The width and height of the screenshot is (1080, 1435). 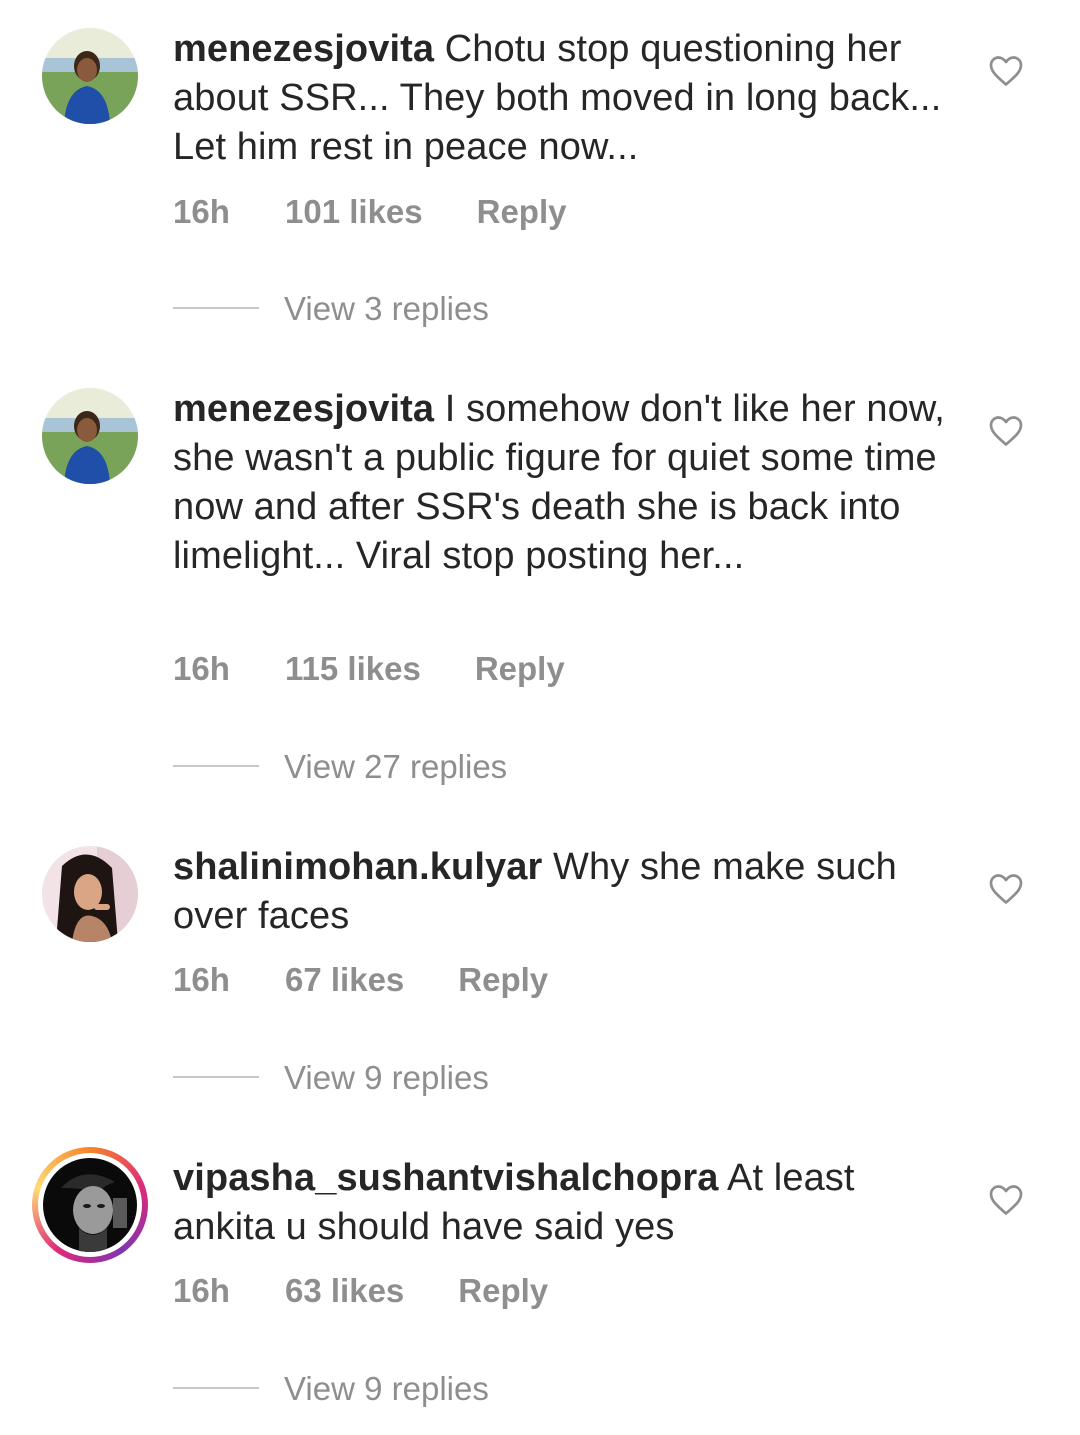 I want to click on comment-username: shalinimohan.kulyar, so click(x=357, y=867).